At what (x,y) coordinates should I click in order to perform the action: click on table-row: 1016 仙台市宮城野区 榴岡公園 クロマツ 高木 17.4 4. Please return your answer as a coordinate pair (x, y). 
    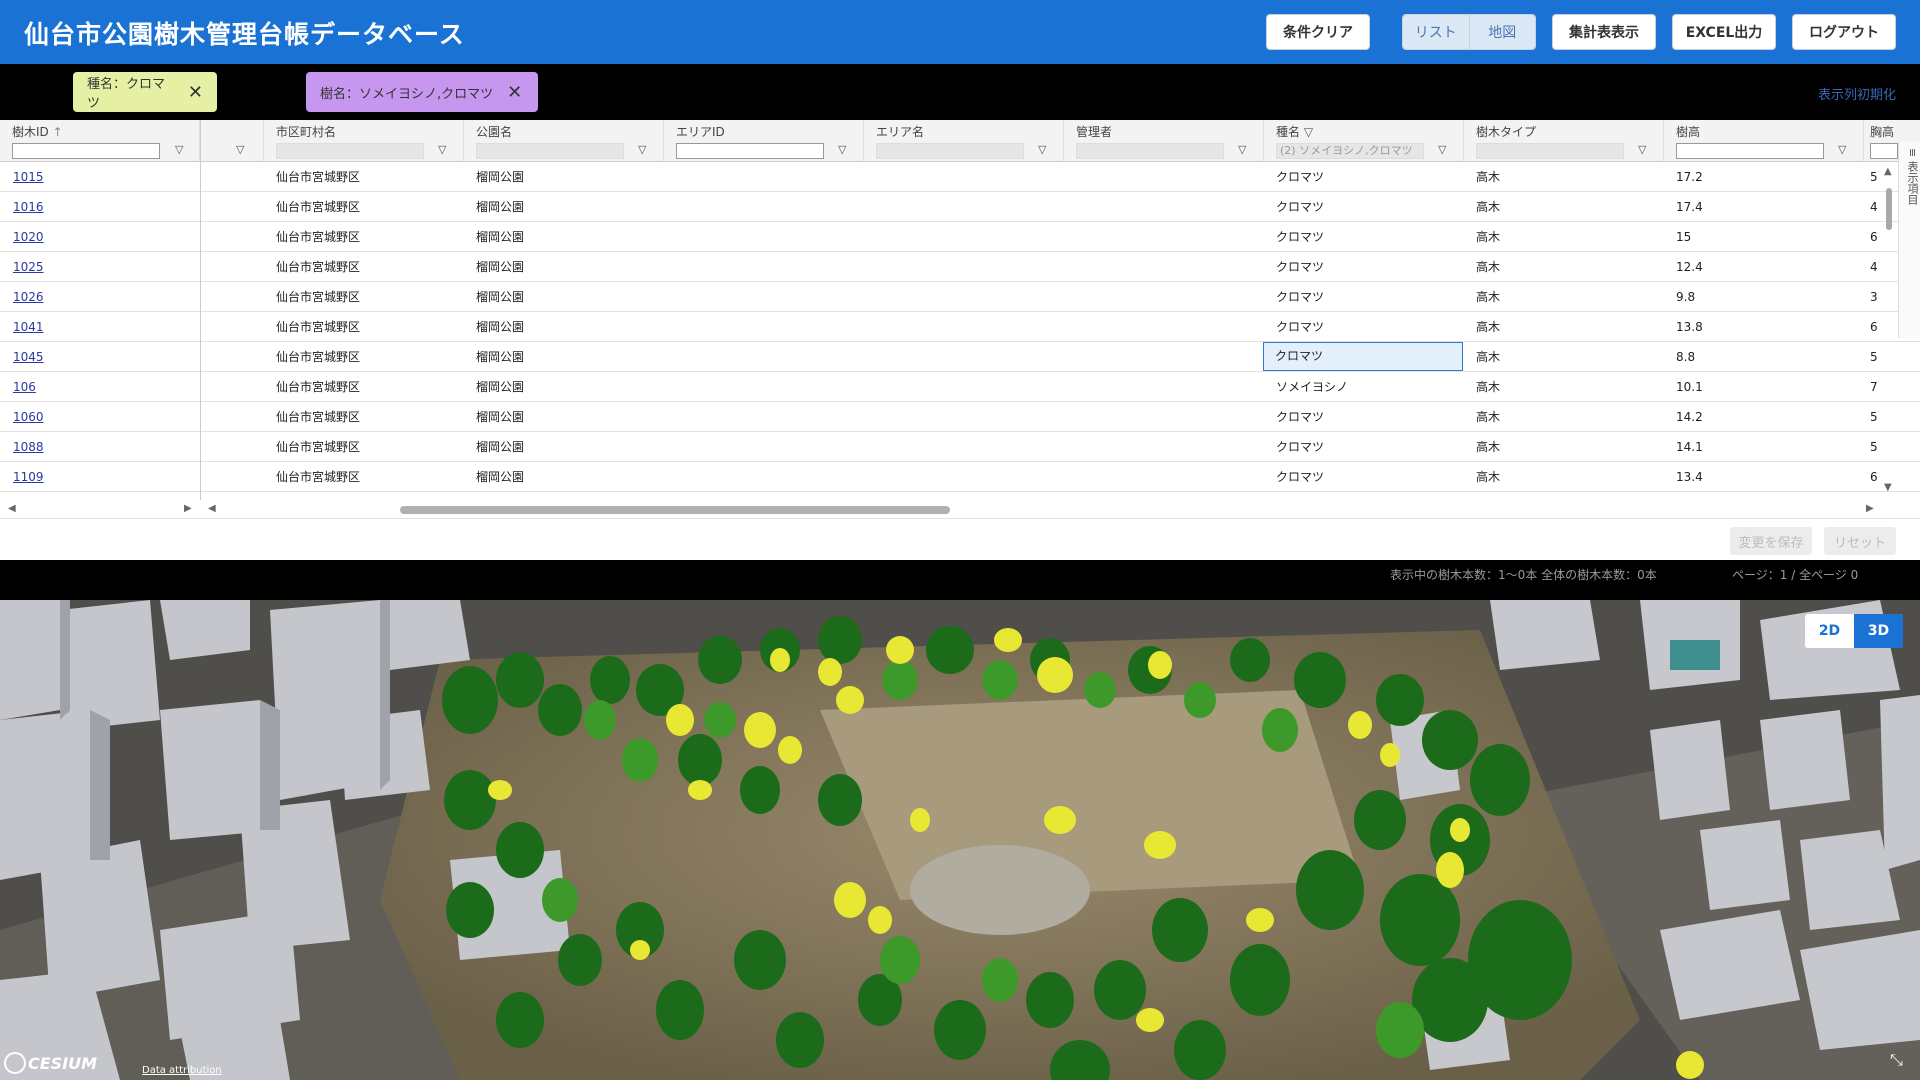
    Looking at the image, I should click on (960, 207).